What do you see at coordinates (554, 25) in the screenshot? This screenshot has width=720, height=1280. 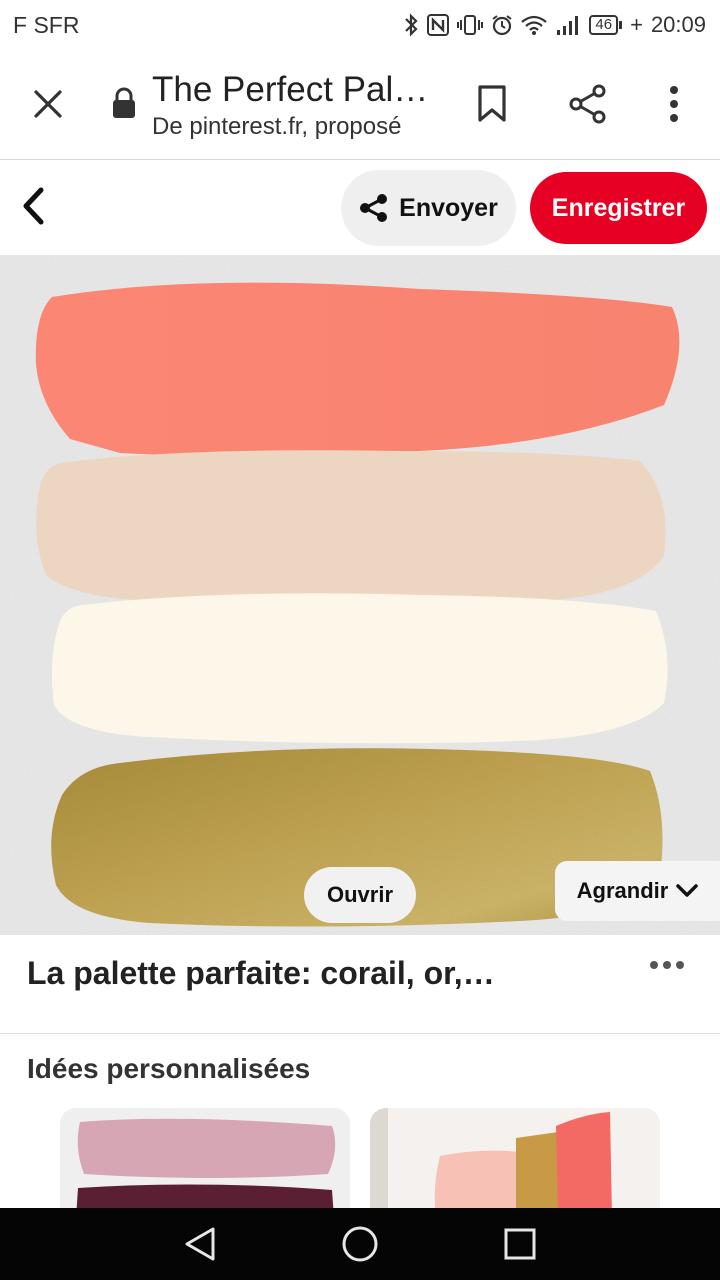 I see `status-icons: 46 + 20:09` at bounding box center [554, 25].